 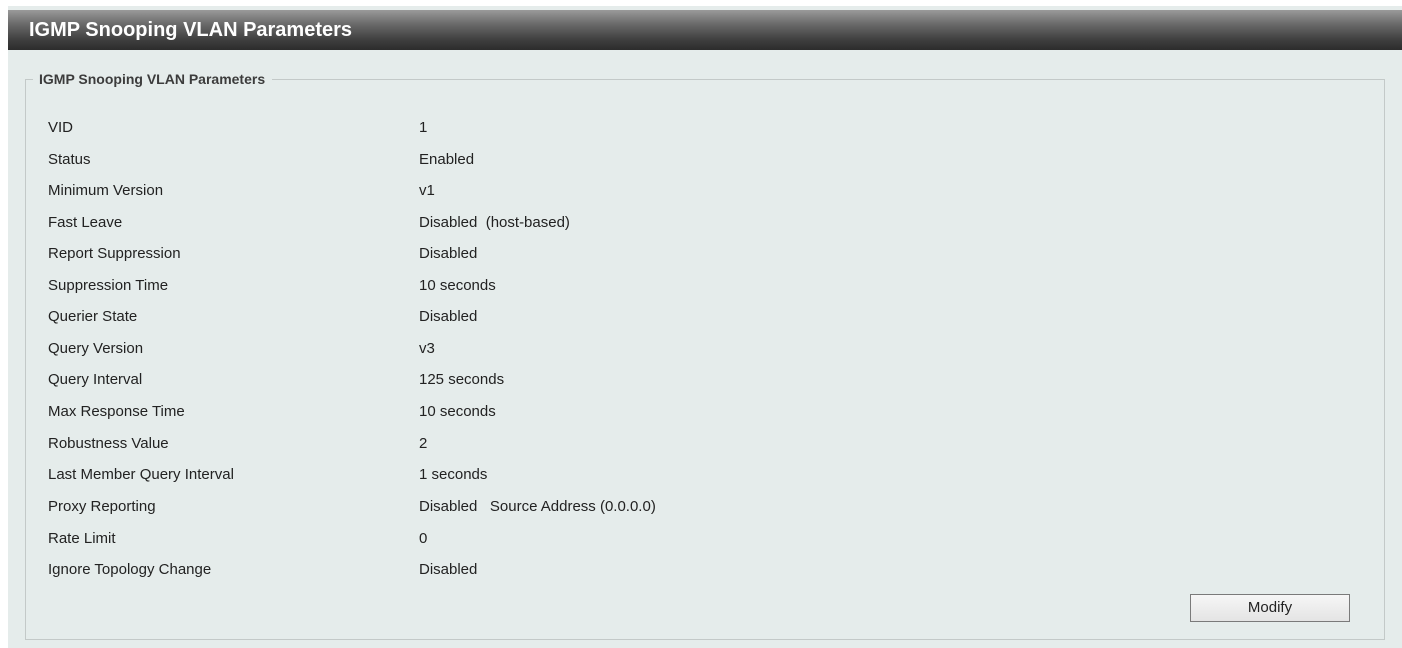 I want to click on param-value: Enabled, so click(x=447, y=159).